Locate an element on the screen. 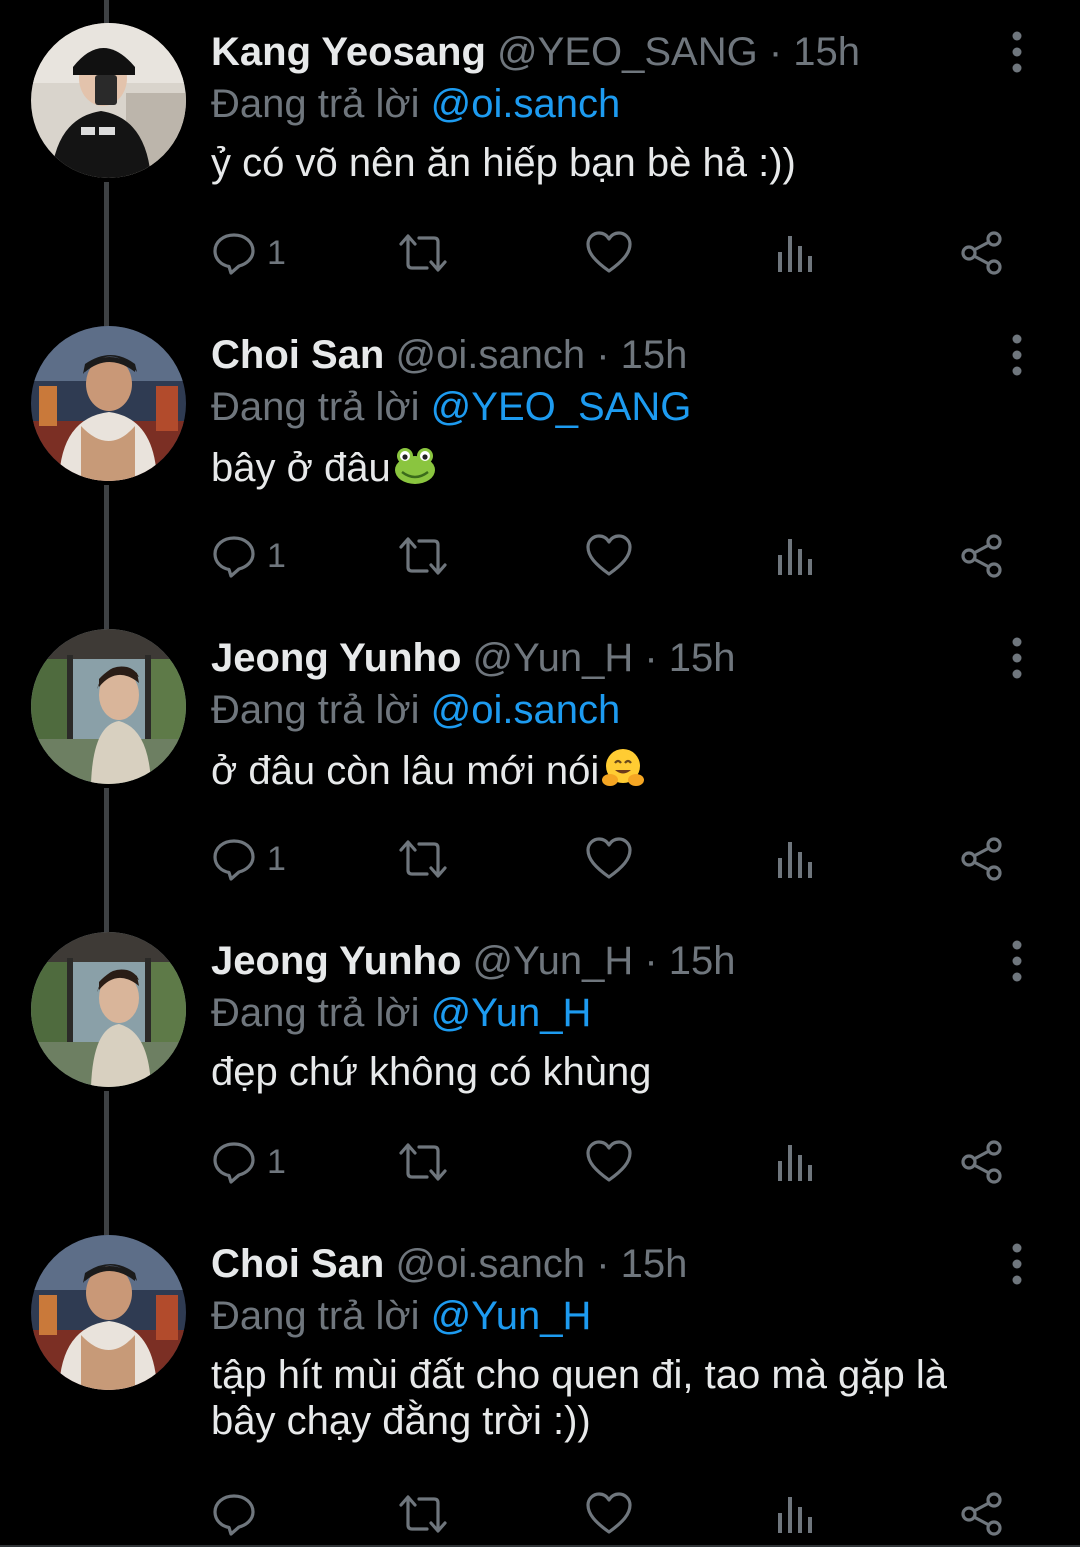 The height and width of the screenshot is (1547, 1080). display-name: Kang Yeosang is located at coordinates (348, 52).